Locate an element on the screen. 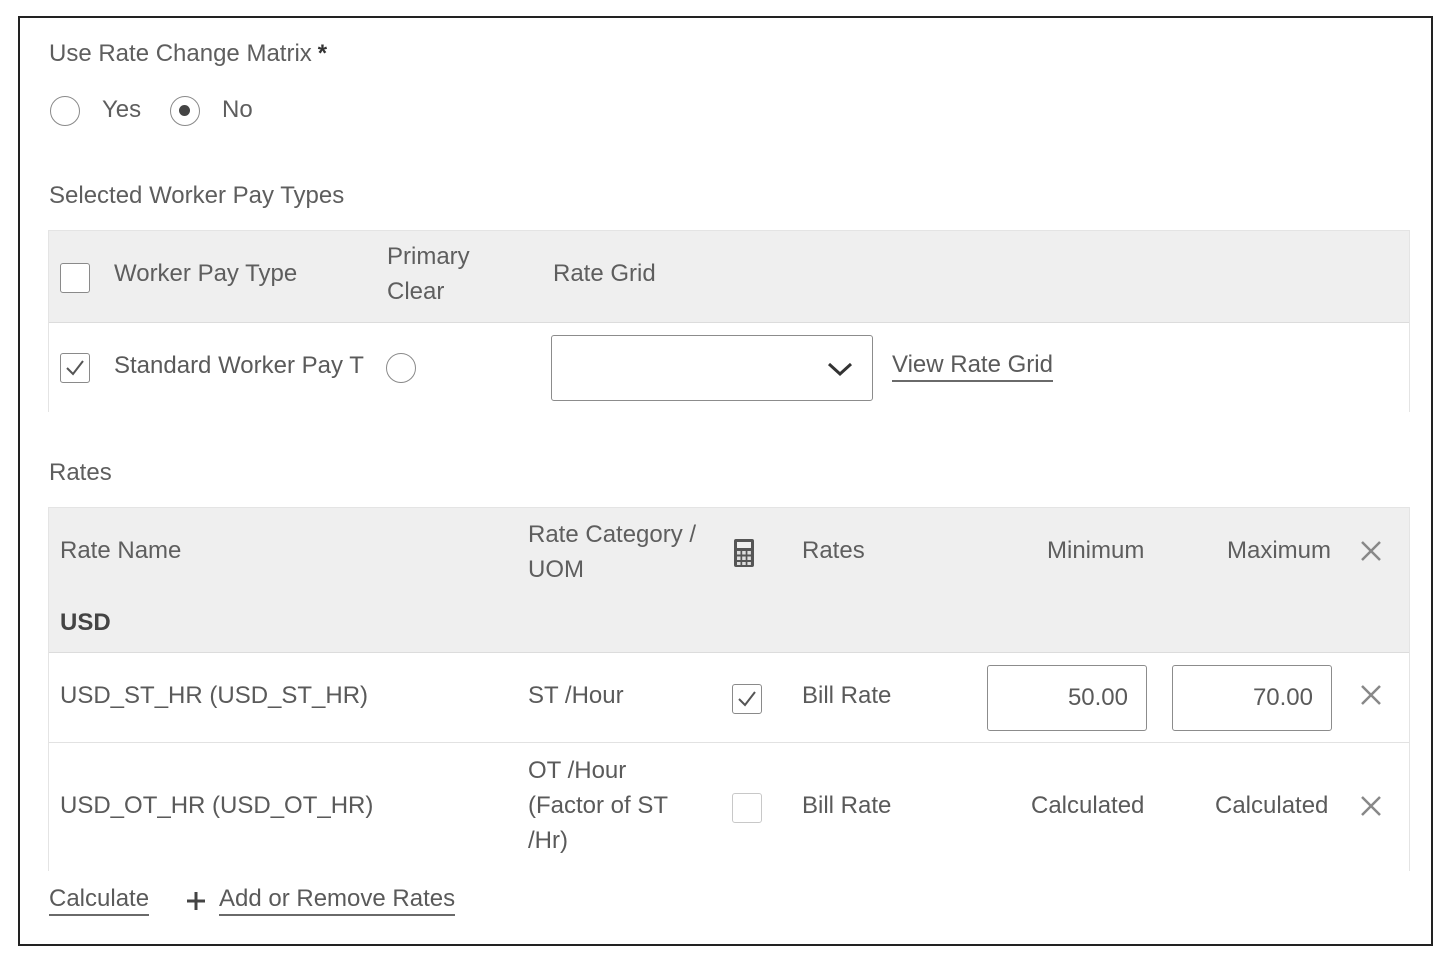 Image resolution: width=1450 pixels, height=965 pixels. calculate-link-text: Calculate is located at coordinates (99, 900).